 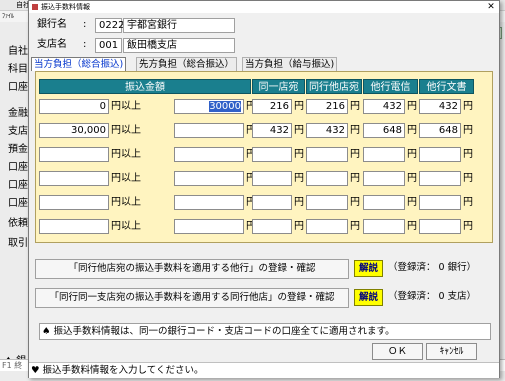 I want to click on background-label: 預金, so click(x=18, y=149).